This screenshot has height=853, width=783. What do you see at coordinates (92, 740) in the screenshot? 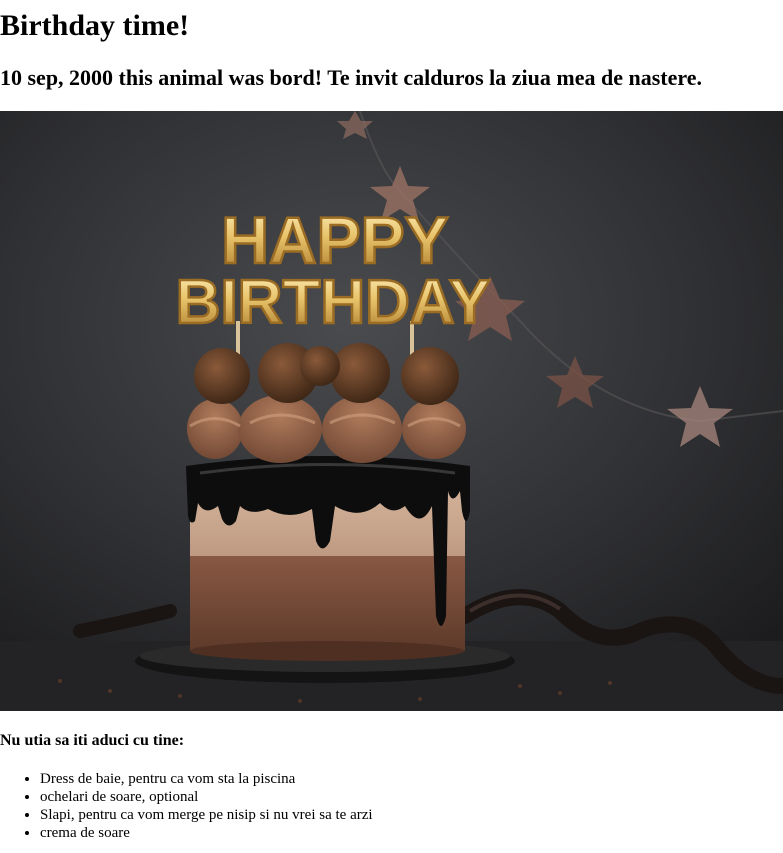
I see `bring-heading: Nu utia sa iti aduci cu tine:` at bounding box center [92, 740].